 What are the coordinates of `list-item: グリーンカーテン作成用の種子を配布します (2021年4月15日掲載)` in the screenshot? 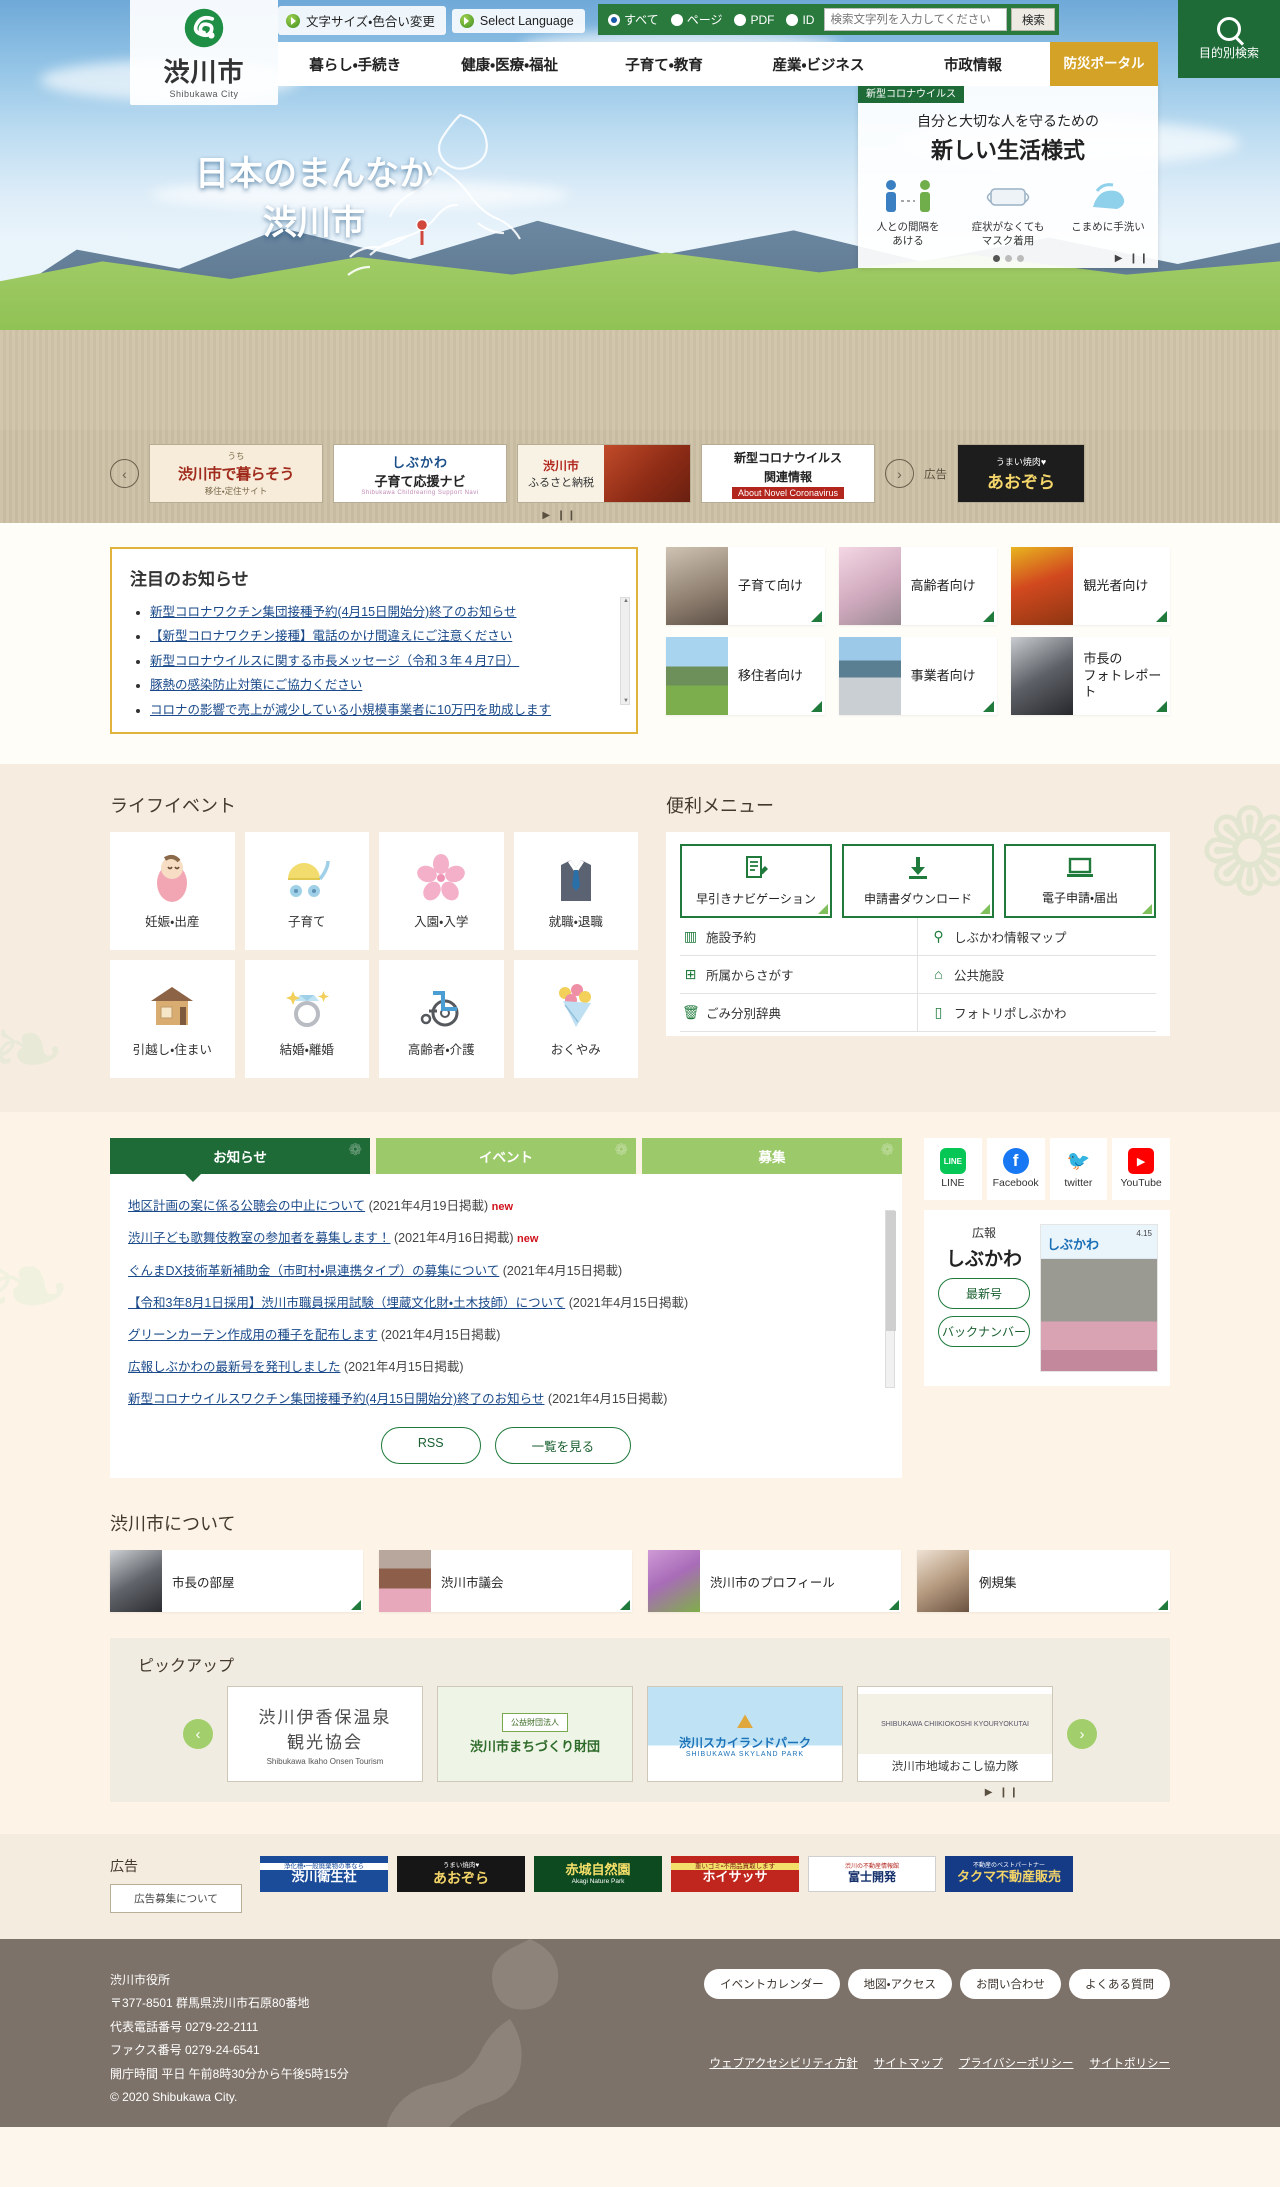 It's located at (506, 1335).